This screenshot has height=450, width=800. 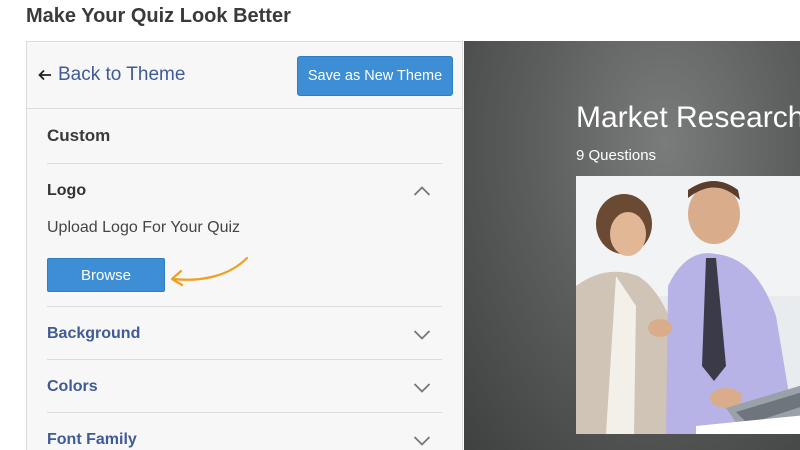 I want to click on back-to-theme-link: Back to Theme, so click(x=111, y=75).